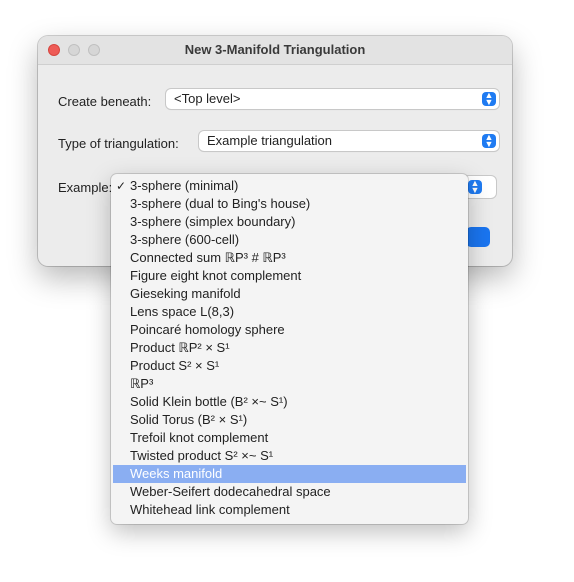  What do you see at coordinates (289, 402) in the screenshot?
I see `menu-item: Solid Klein bottle (B² ×~ S¹)` at bounding box center [289, 402].